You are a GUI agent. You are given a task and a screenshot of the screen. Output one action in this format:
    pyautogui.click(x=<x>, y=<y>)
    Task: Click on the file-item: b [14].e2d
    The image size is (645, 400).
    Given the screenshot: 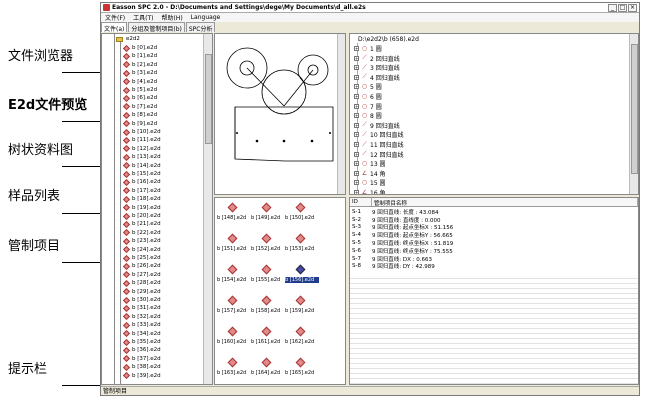 What is the action you would take?
    pyautogui.click(x=141, y=166)
    